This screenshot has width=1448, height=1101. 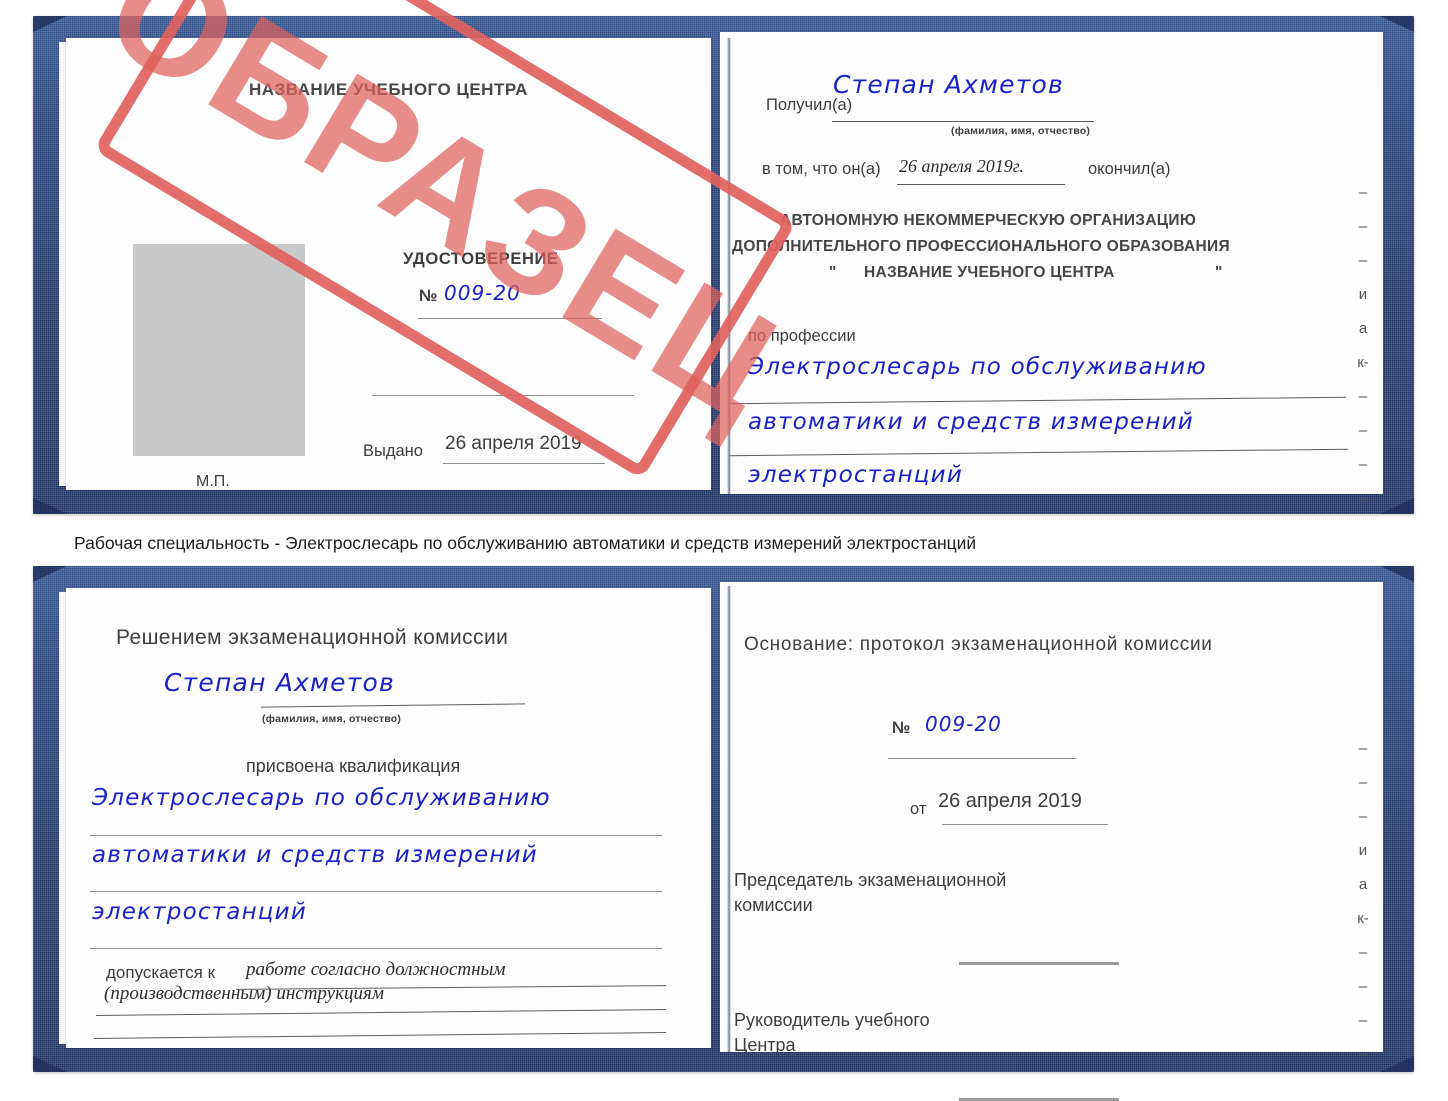 I want to click on allowed-label: допускается к, so click(x=161, y=972).